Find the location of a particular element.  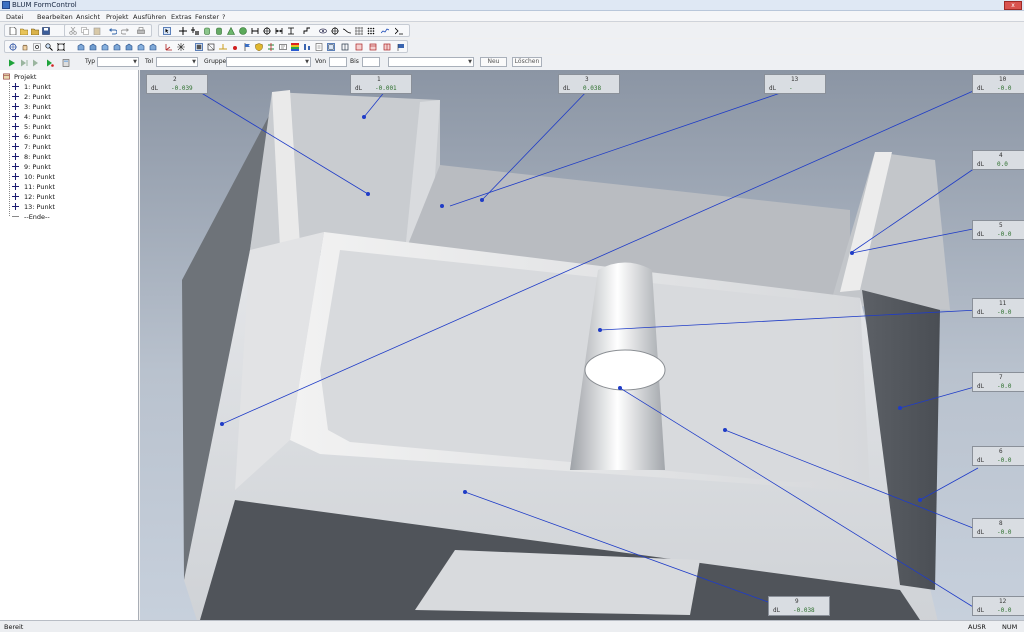

step-icon is located at coordinates (307, 31).